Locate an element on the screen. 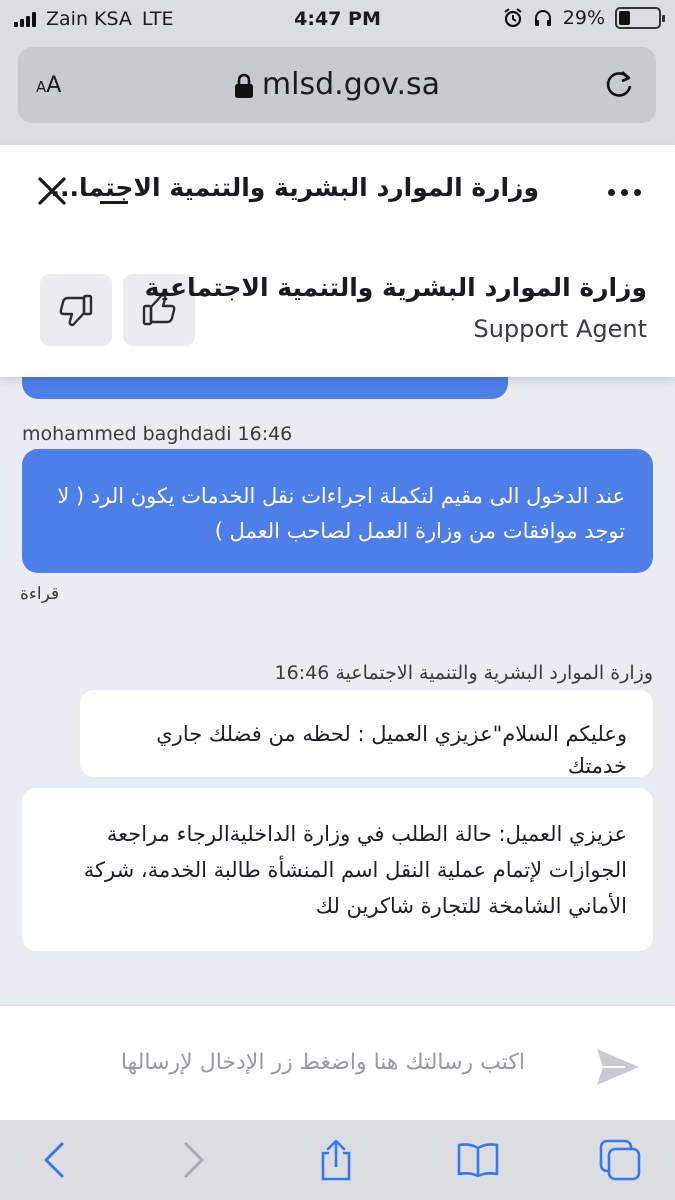 Image resolution: width=675 pixels, height=1200 pixels. user-sender-label: mohammed baghdadi 16:46 is located at coordinates (157, 434).